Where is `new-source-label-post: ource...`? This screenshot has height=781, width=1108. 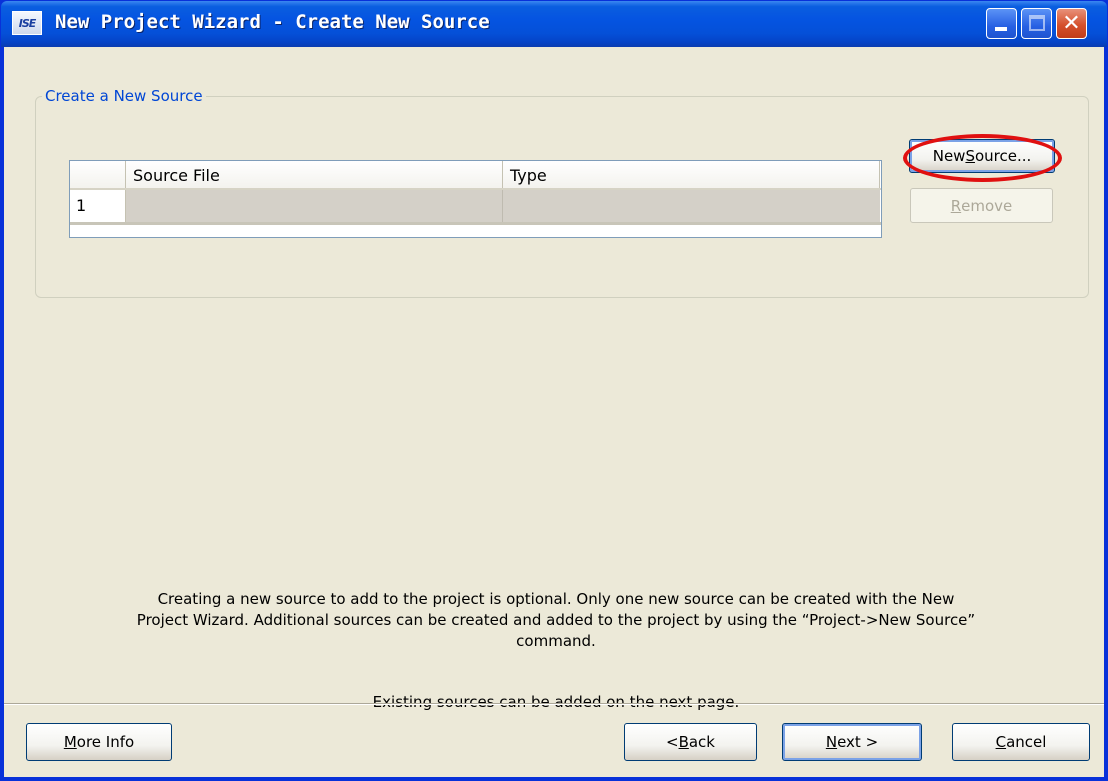
new-source-label-post: ource... is located at coordinates (1003, 156).